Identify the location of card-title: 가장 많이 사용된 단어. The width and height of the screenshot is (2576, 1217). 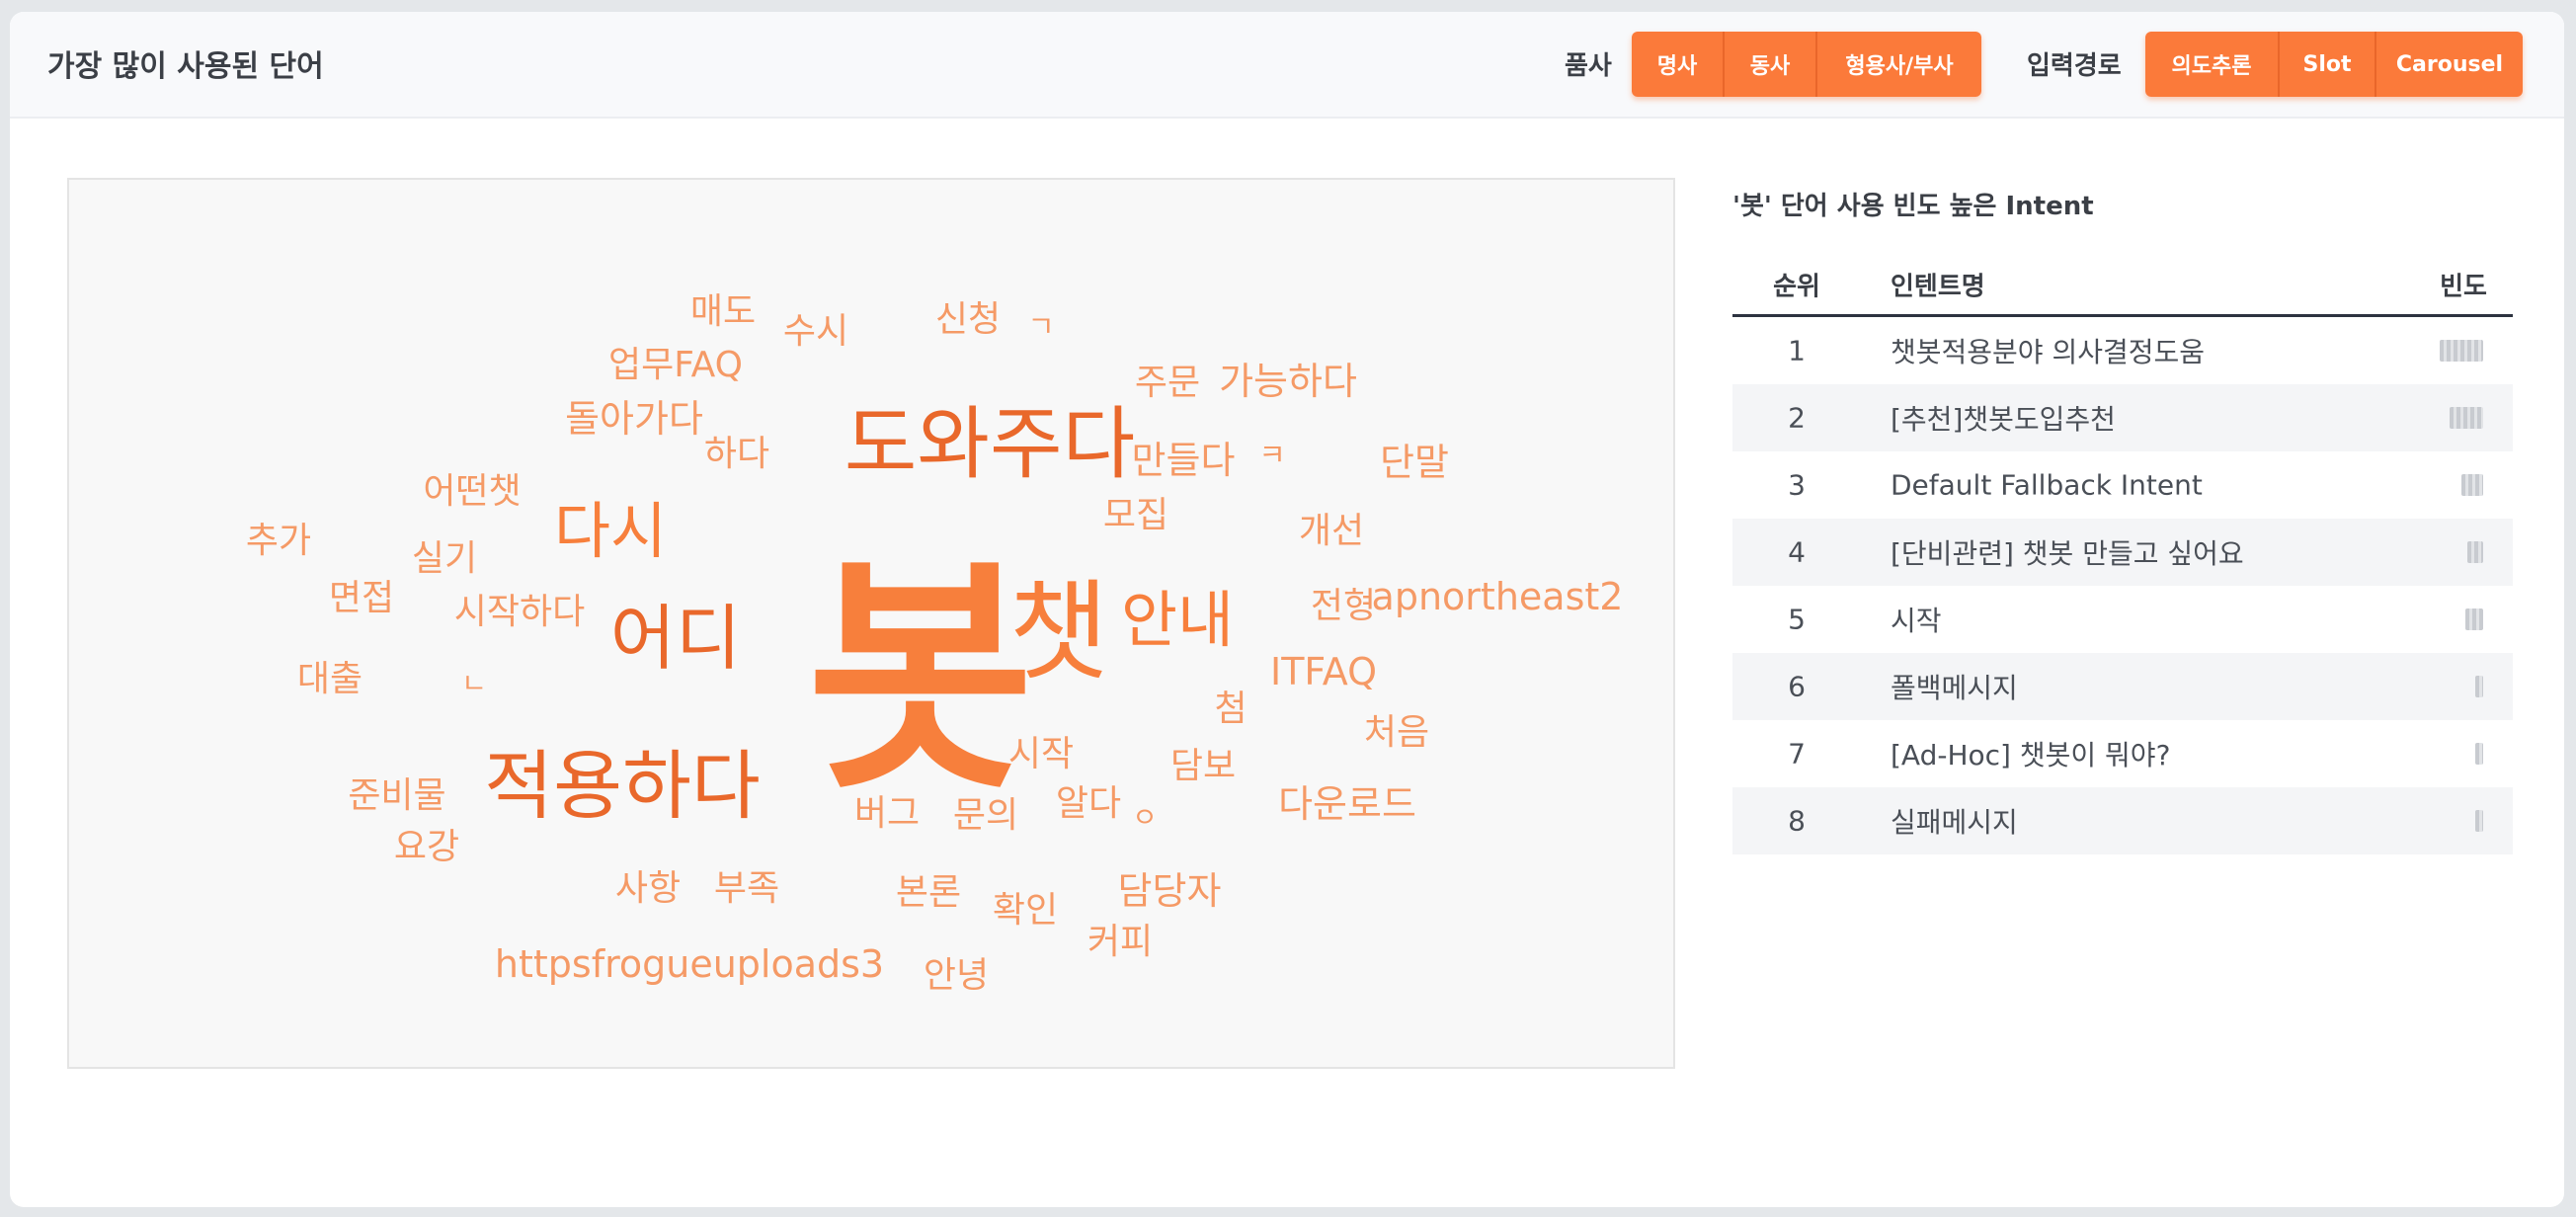
(185, 67).